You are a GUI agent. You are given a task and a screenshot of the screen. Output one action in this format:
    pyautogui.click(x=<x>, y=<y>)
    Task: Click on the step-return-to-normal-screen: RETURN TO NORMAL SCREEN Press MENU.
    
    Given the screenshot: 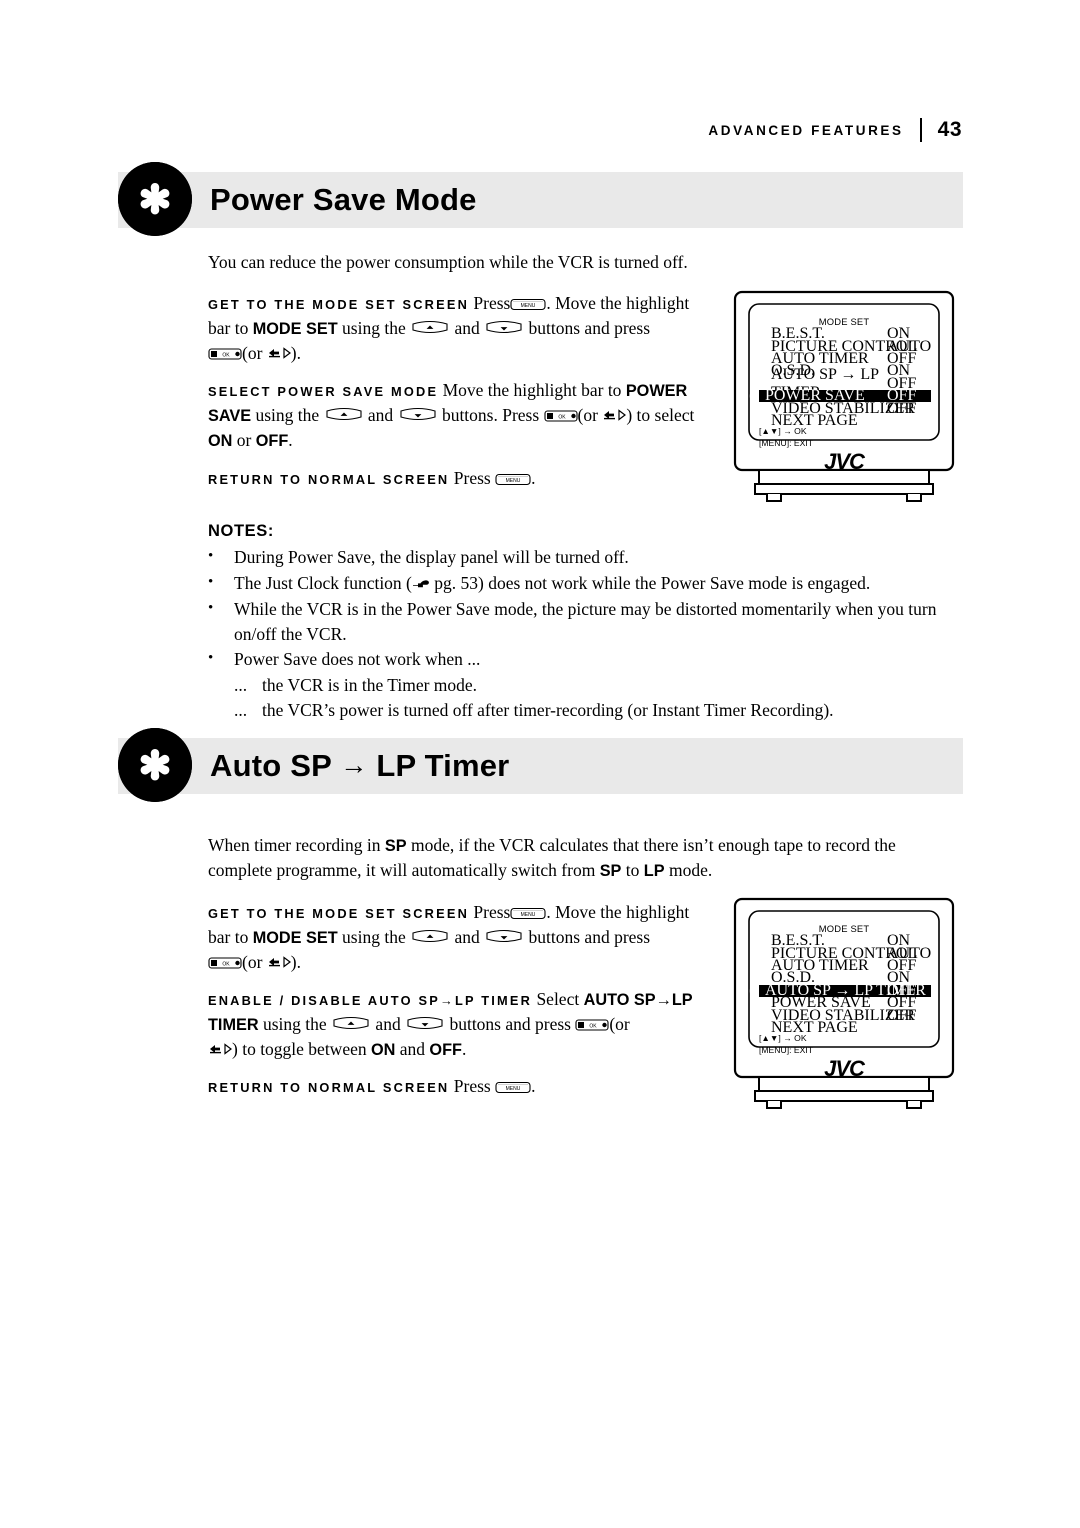 What is the action you would take?
    pyautogui.click(x=453, y=478)
    